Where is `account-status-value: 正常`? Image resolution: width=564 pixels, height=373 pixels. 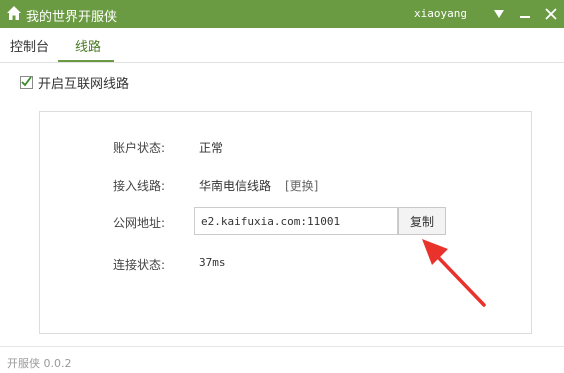
account-status-value: 正常 is located at coordinates (211, 148).